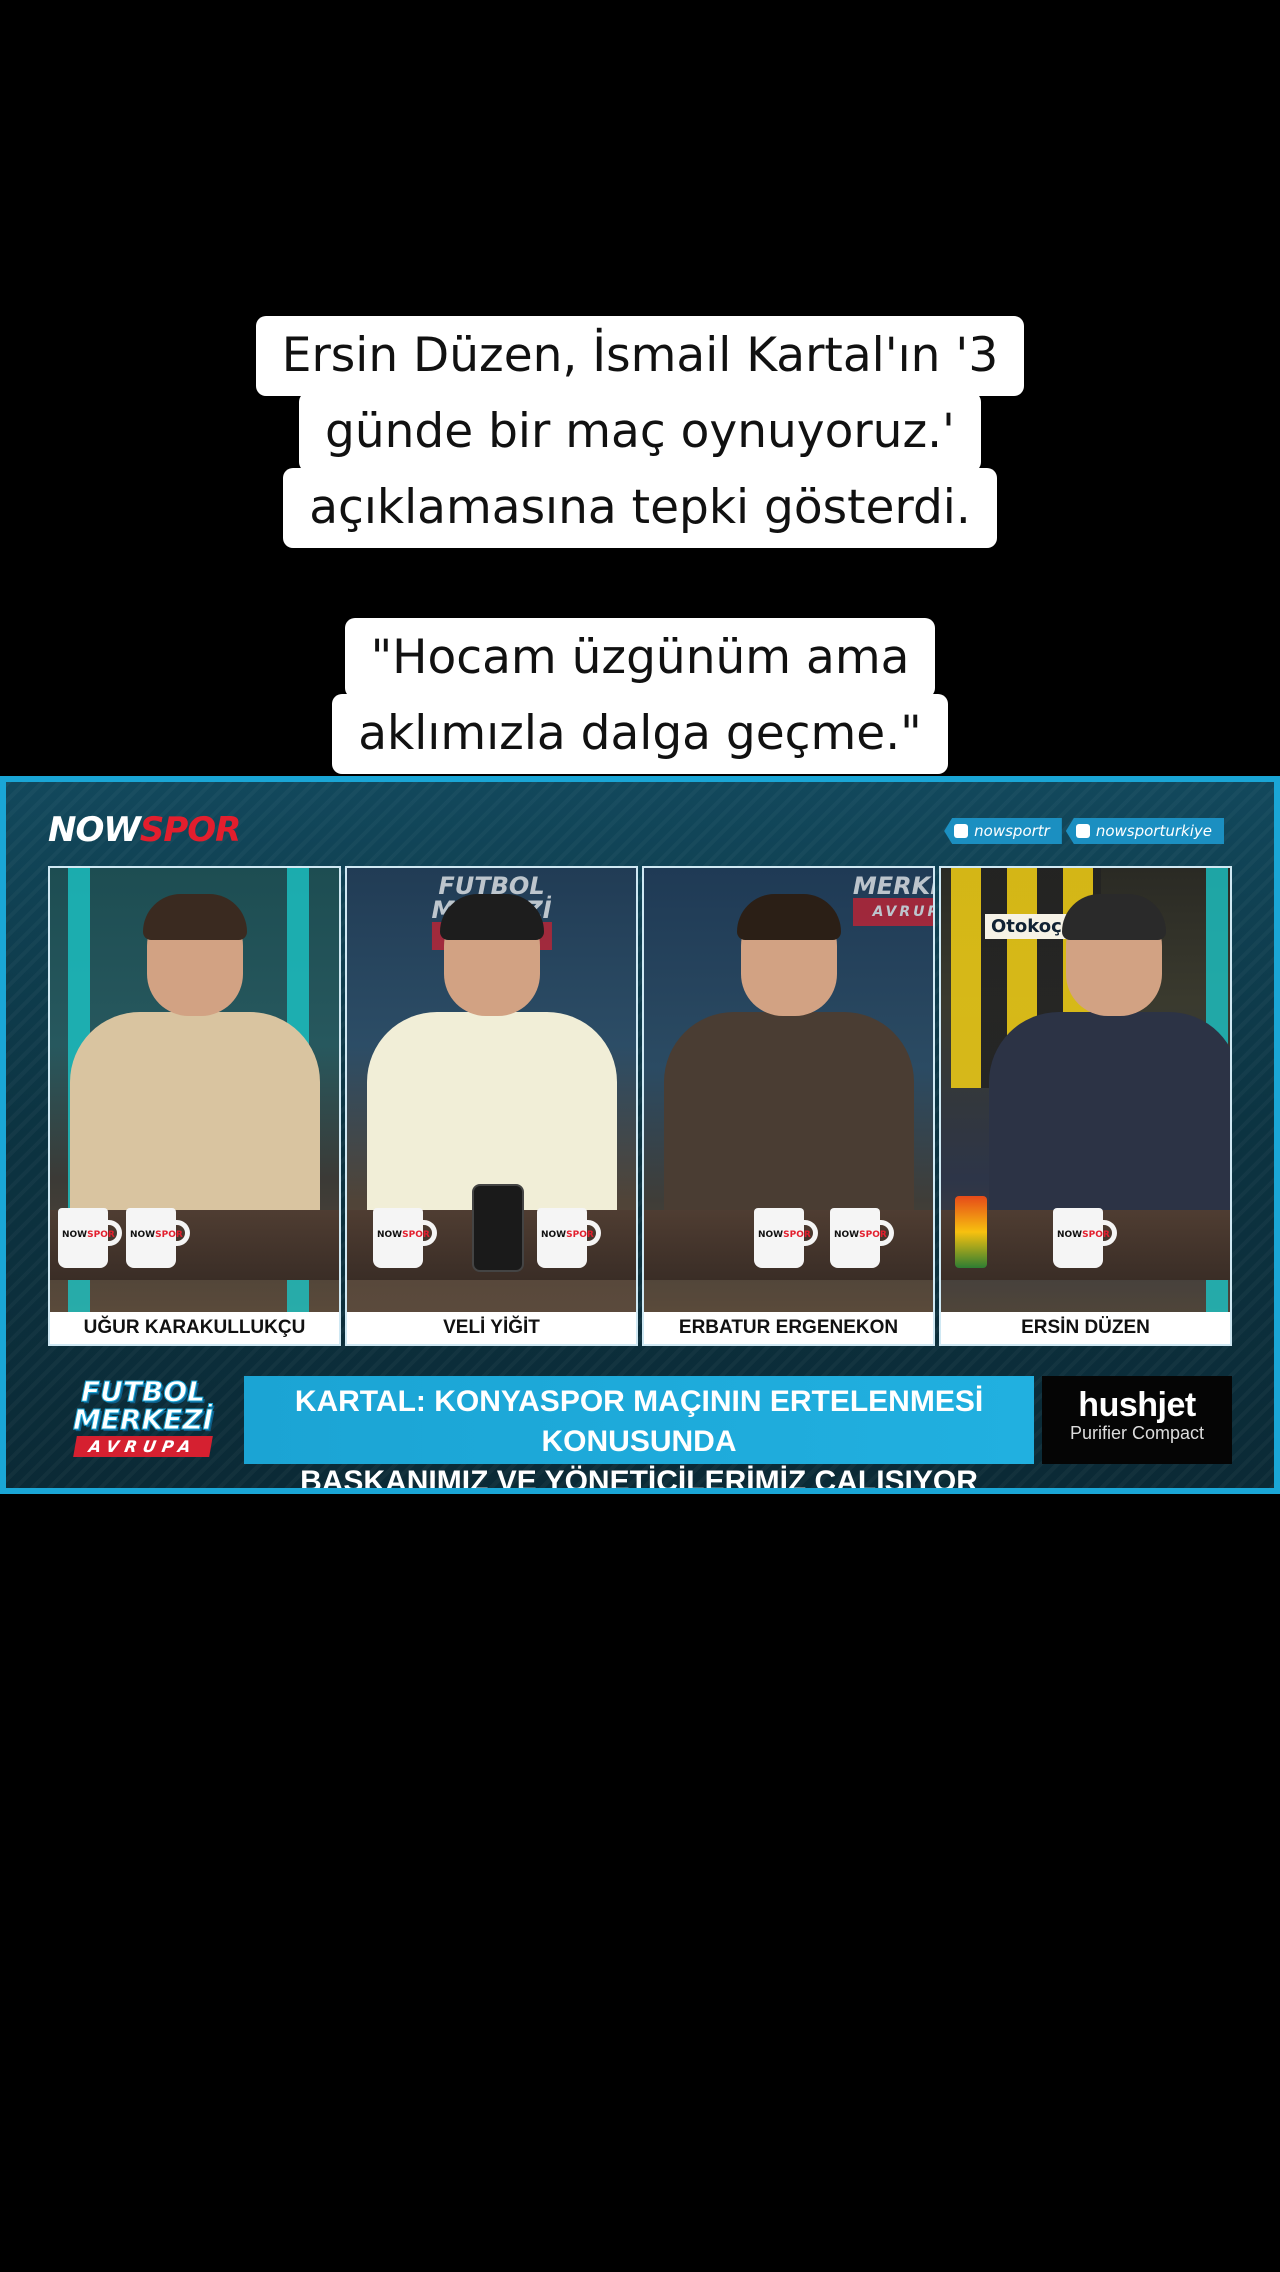  I want to click on panel-scene: Otokoç NOWSPOR, so click(1085, 1090).